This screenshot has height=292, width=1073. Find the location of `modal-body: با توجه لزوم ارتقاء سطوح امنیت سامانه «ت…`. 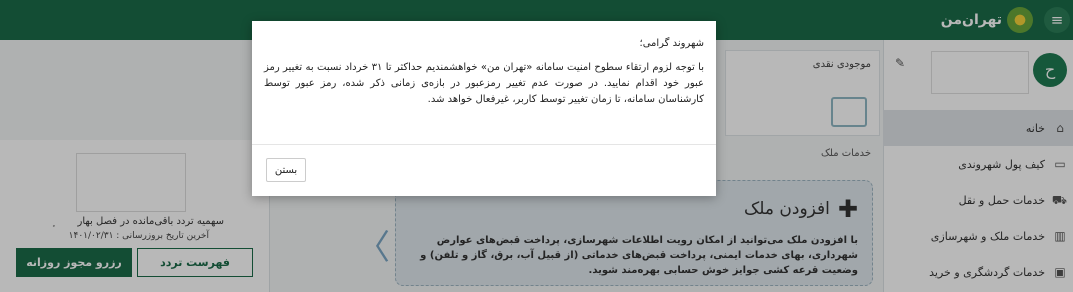

modal-body: با توجه لزوم ارتقاء سطوح امنیت سامانه «ت… is located at coordinates (484, 83).